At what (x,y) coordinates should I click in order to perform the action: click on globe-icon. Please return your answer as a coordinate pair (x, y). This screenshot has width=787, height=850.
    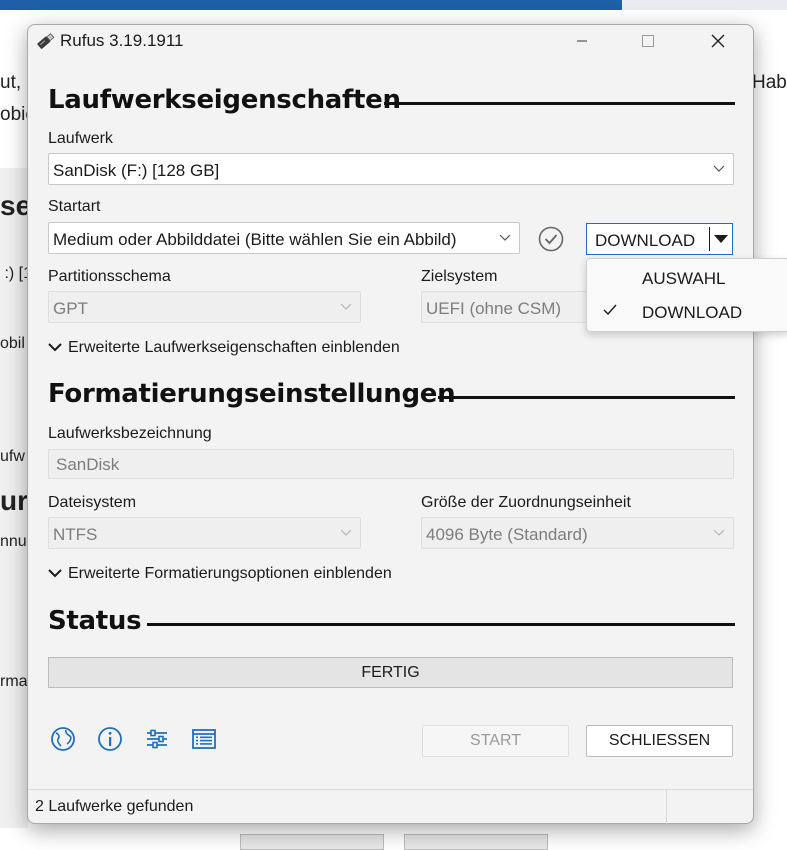
    Looking at the image, I should click on (63, 739).